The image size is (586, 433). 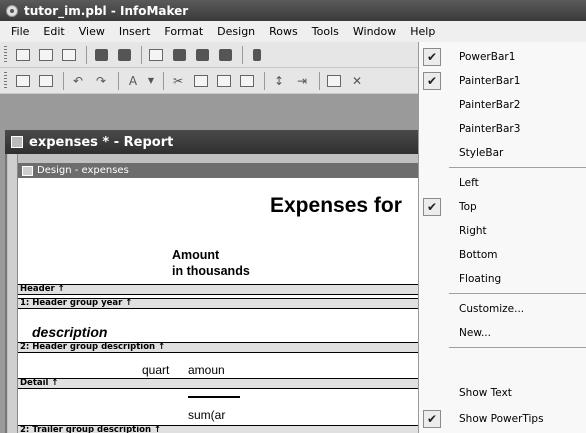 I want to click on report-window-title: expenses * - Report, so click(x=101, y=142).